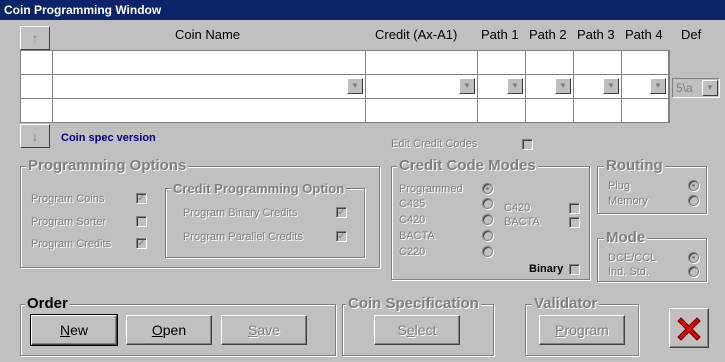 The width and height of the screenshot is (725, 362). Describe the element at coordinates (69, 222) in the screenshot. I see `program-sorter-label: Program Sorter` at that location.